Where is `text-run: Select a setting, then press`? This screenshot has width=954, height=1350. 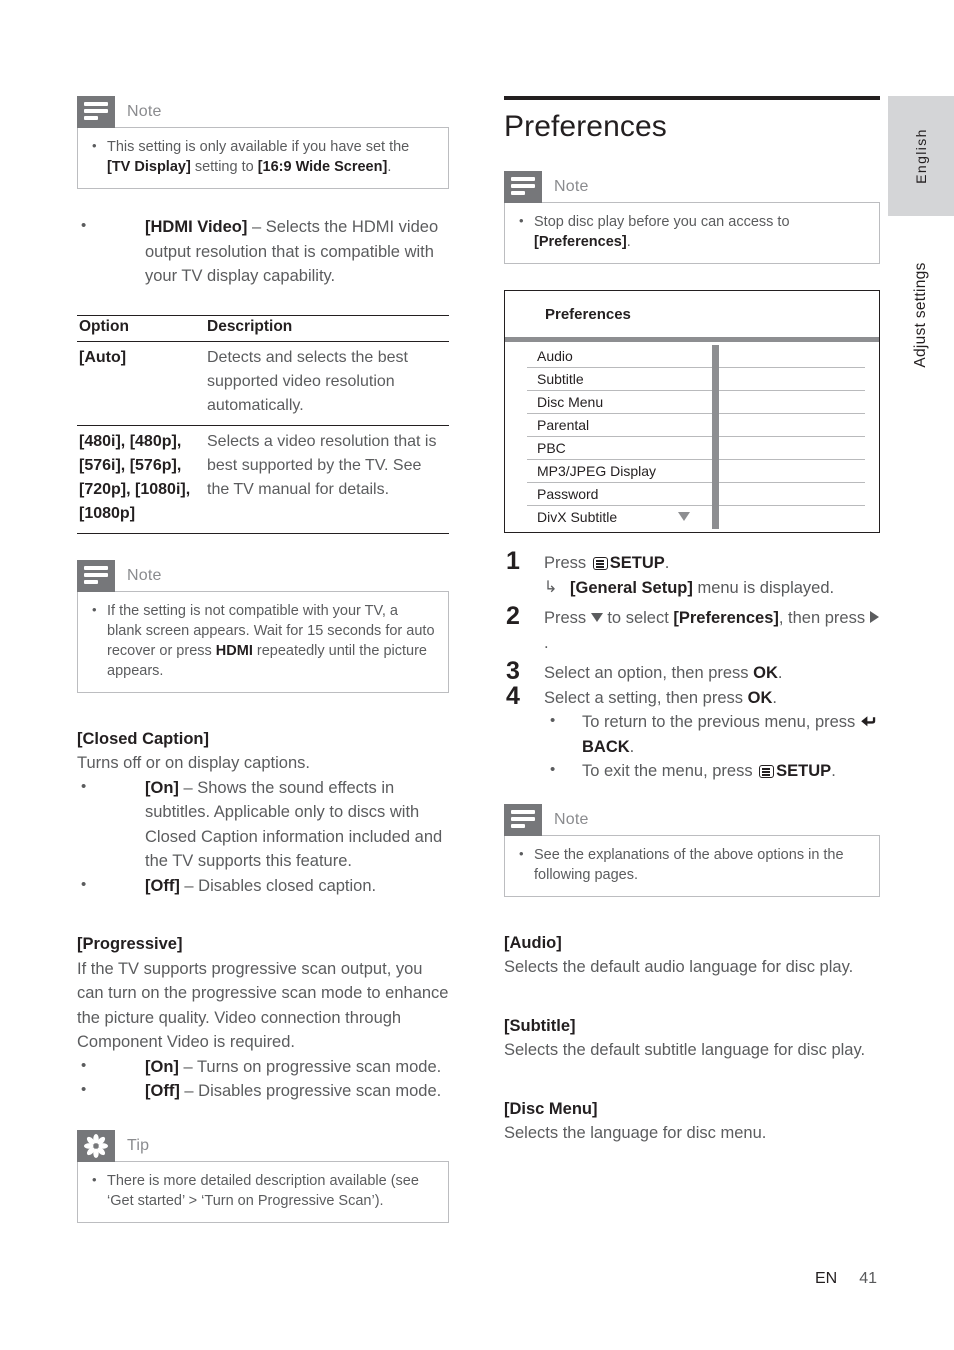 text-run: Select a setting, then press is located at coordinates (646, 697).